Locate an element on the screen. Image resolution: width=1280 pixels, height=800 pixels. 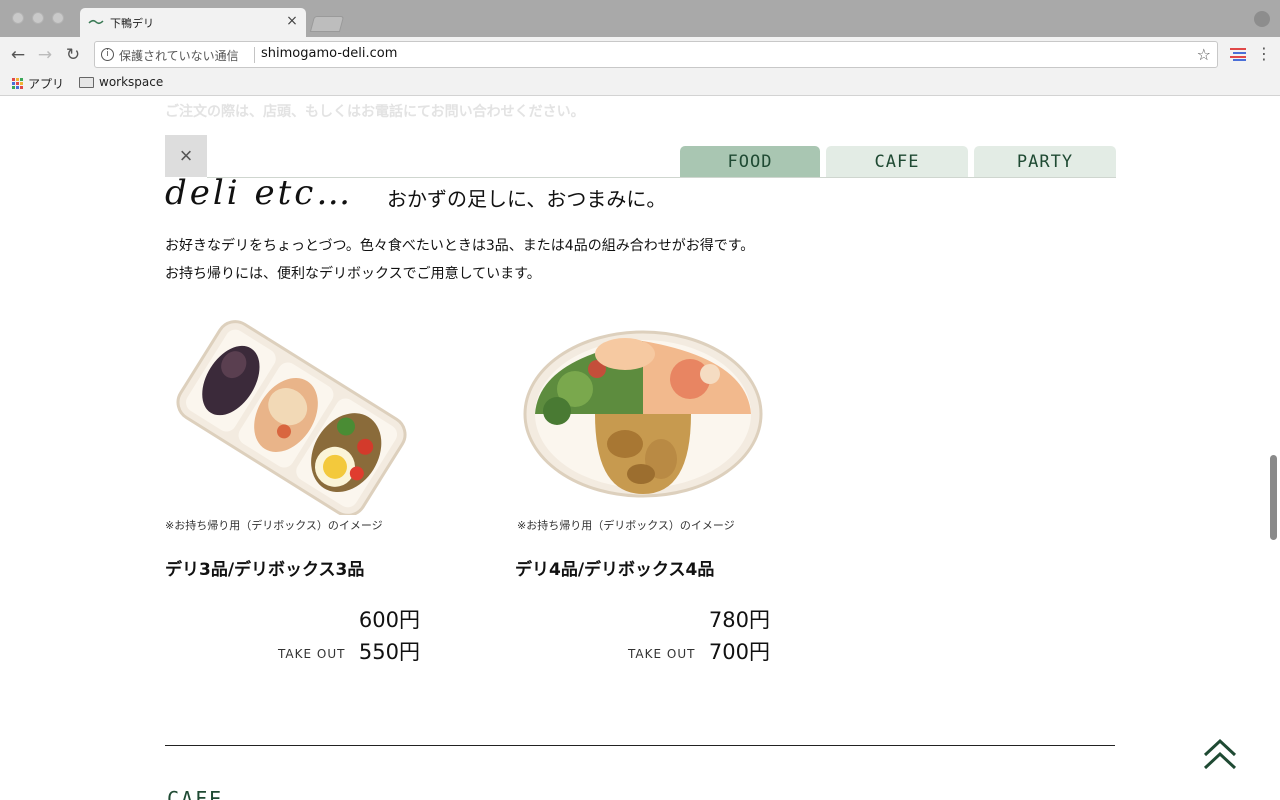
section-description-line-2: お持ち帰りには、便利なデリボックスでご用意しています。 is located at coordinates (353, 274).